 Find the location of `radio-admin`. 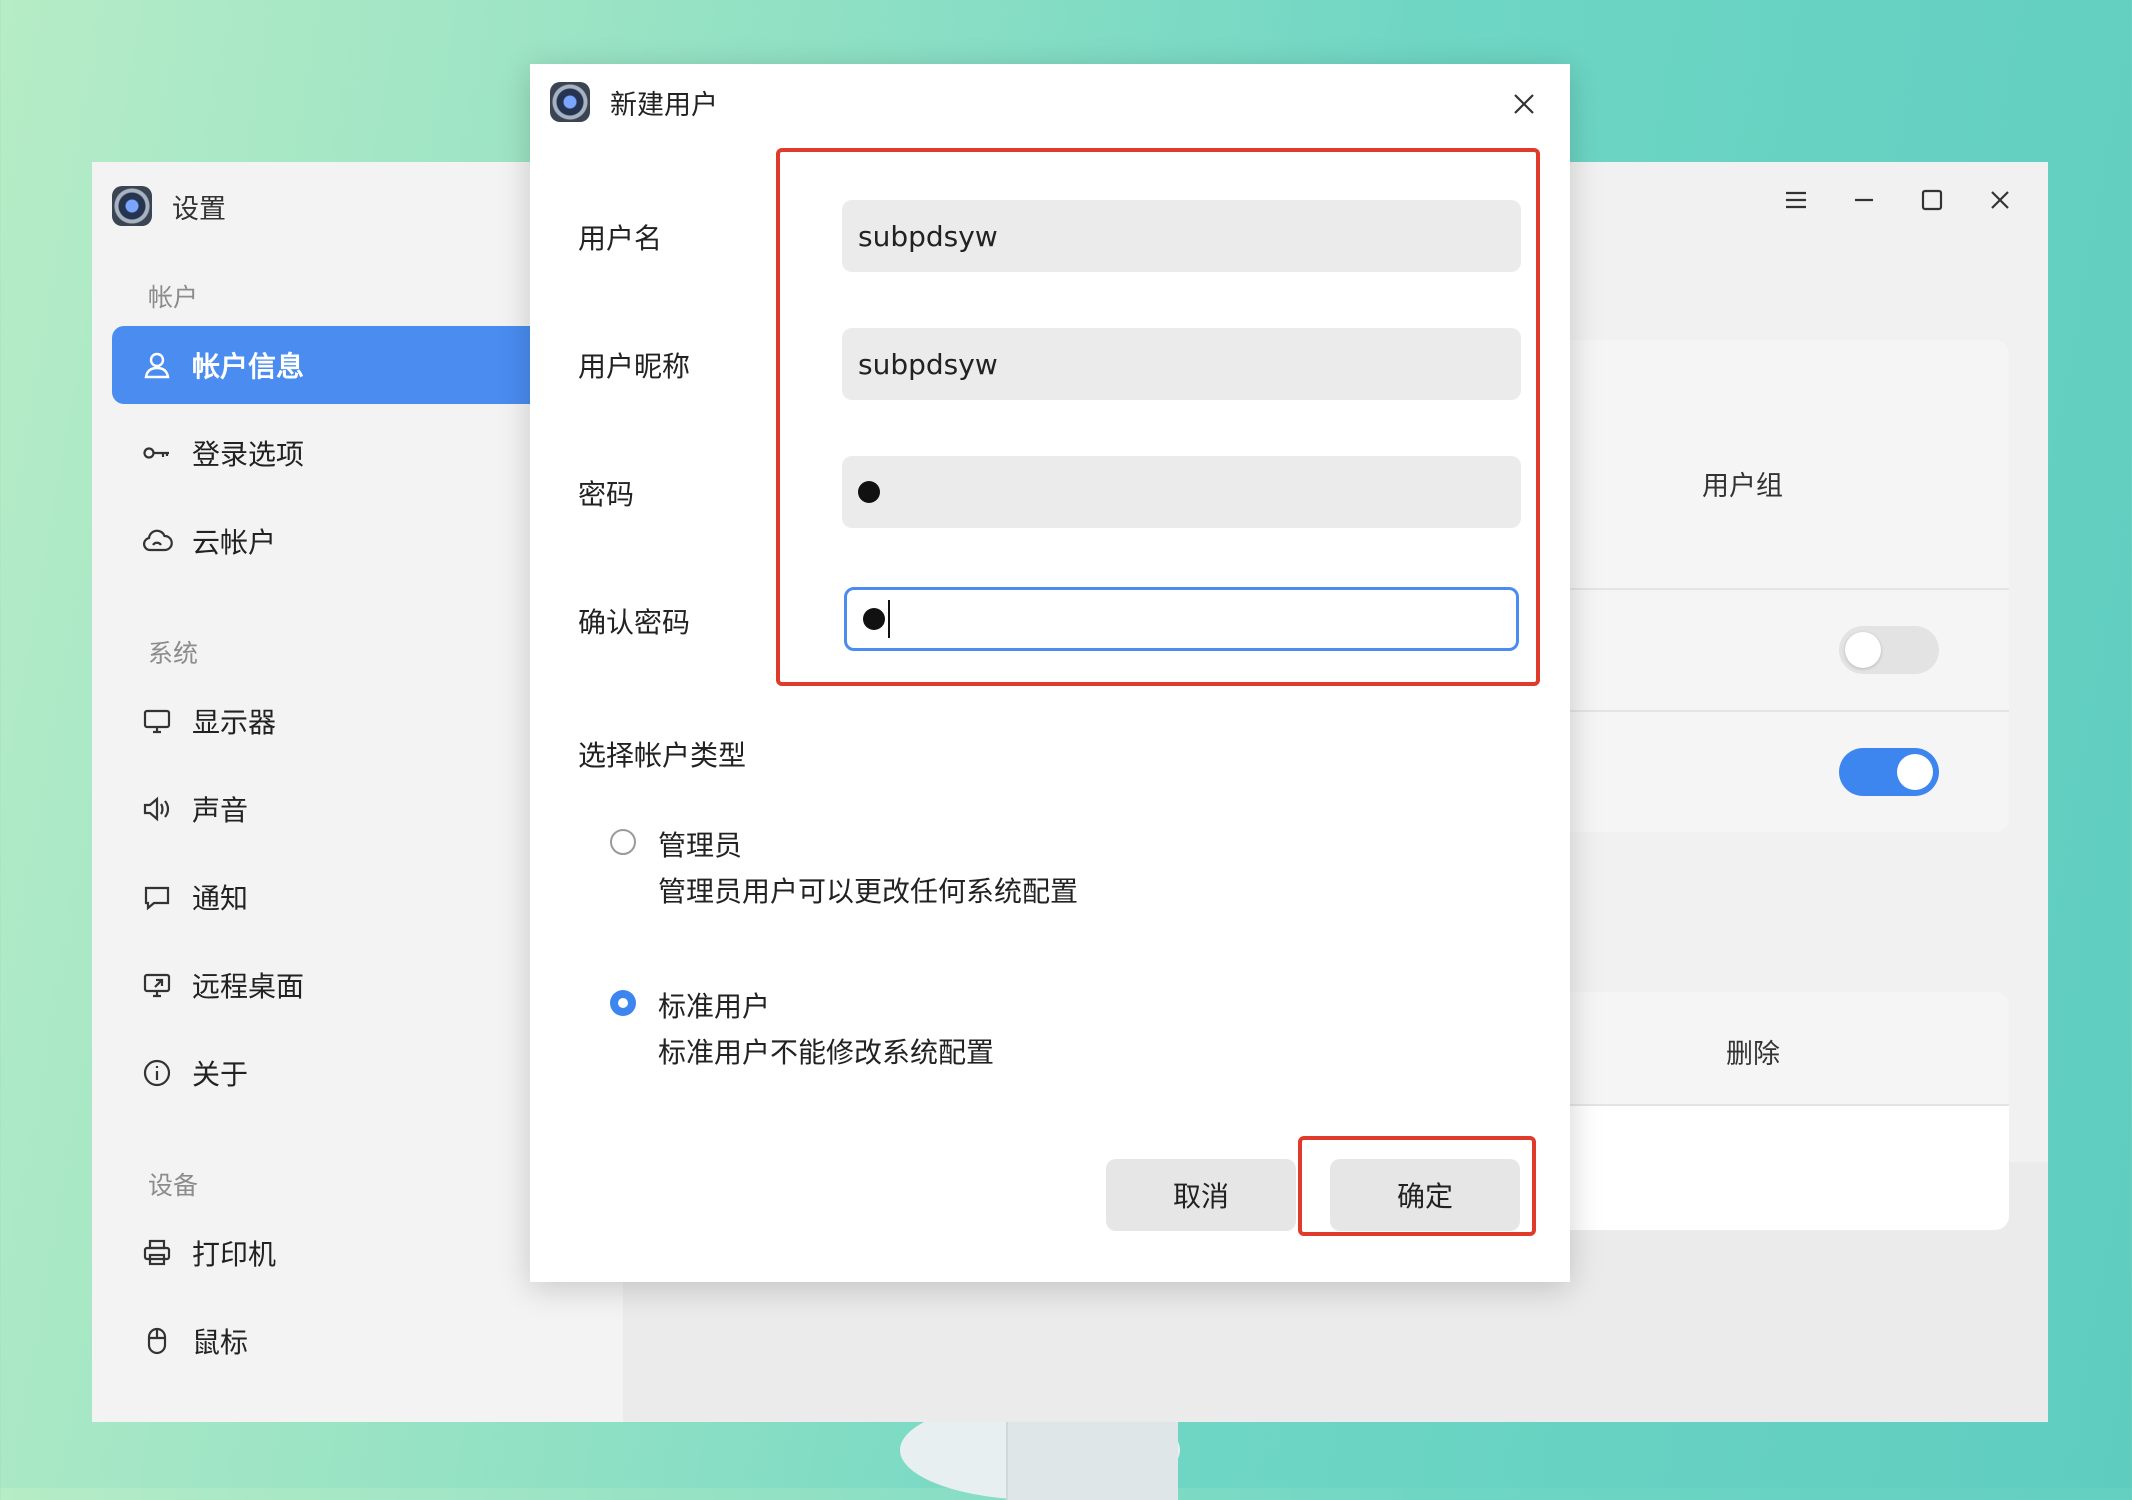

radio-admin is located at coordinates (623, 842).